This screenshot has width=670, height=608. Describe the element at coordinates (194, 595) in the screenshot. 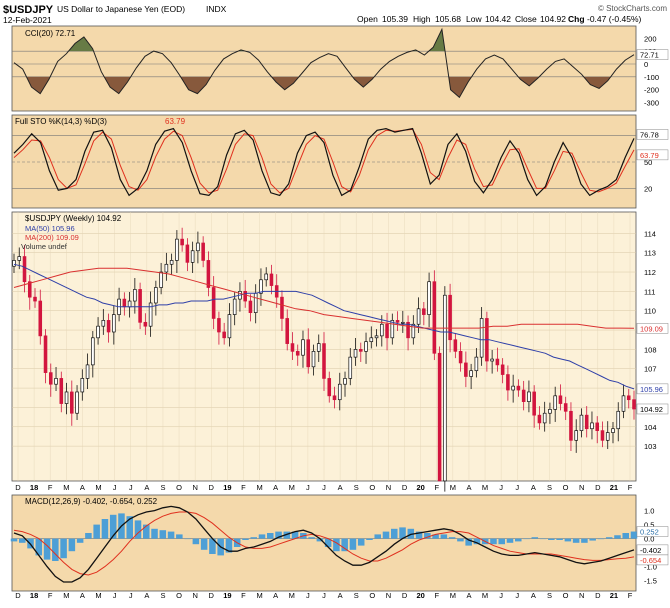

I see `x-axis-label-bottom: N` at that location.